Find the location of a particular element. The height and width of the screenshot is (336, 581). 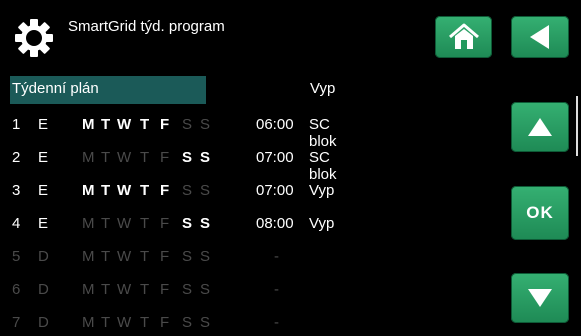

row-number: 6 is located at coordinates (16, 289).